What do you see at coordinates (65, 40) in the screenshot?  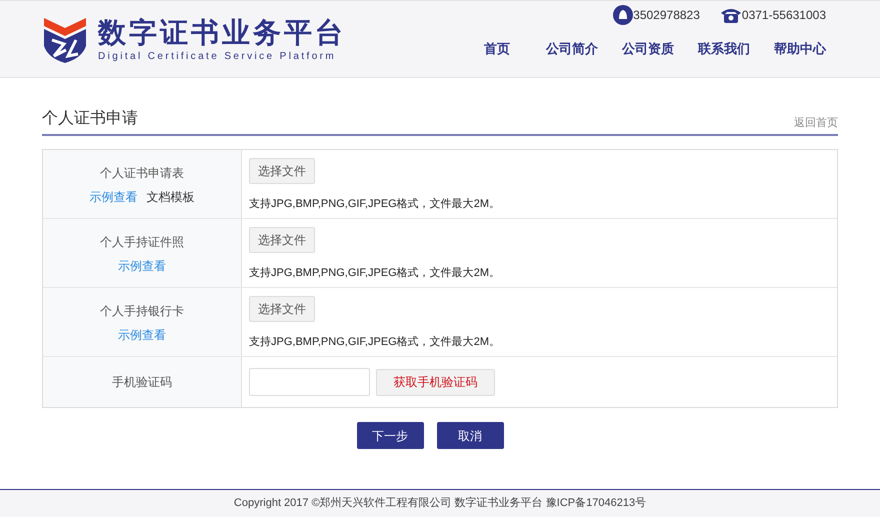 I see `shield-logo-icon` at bounding box center [65, 40].